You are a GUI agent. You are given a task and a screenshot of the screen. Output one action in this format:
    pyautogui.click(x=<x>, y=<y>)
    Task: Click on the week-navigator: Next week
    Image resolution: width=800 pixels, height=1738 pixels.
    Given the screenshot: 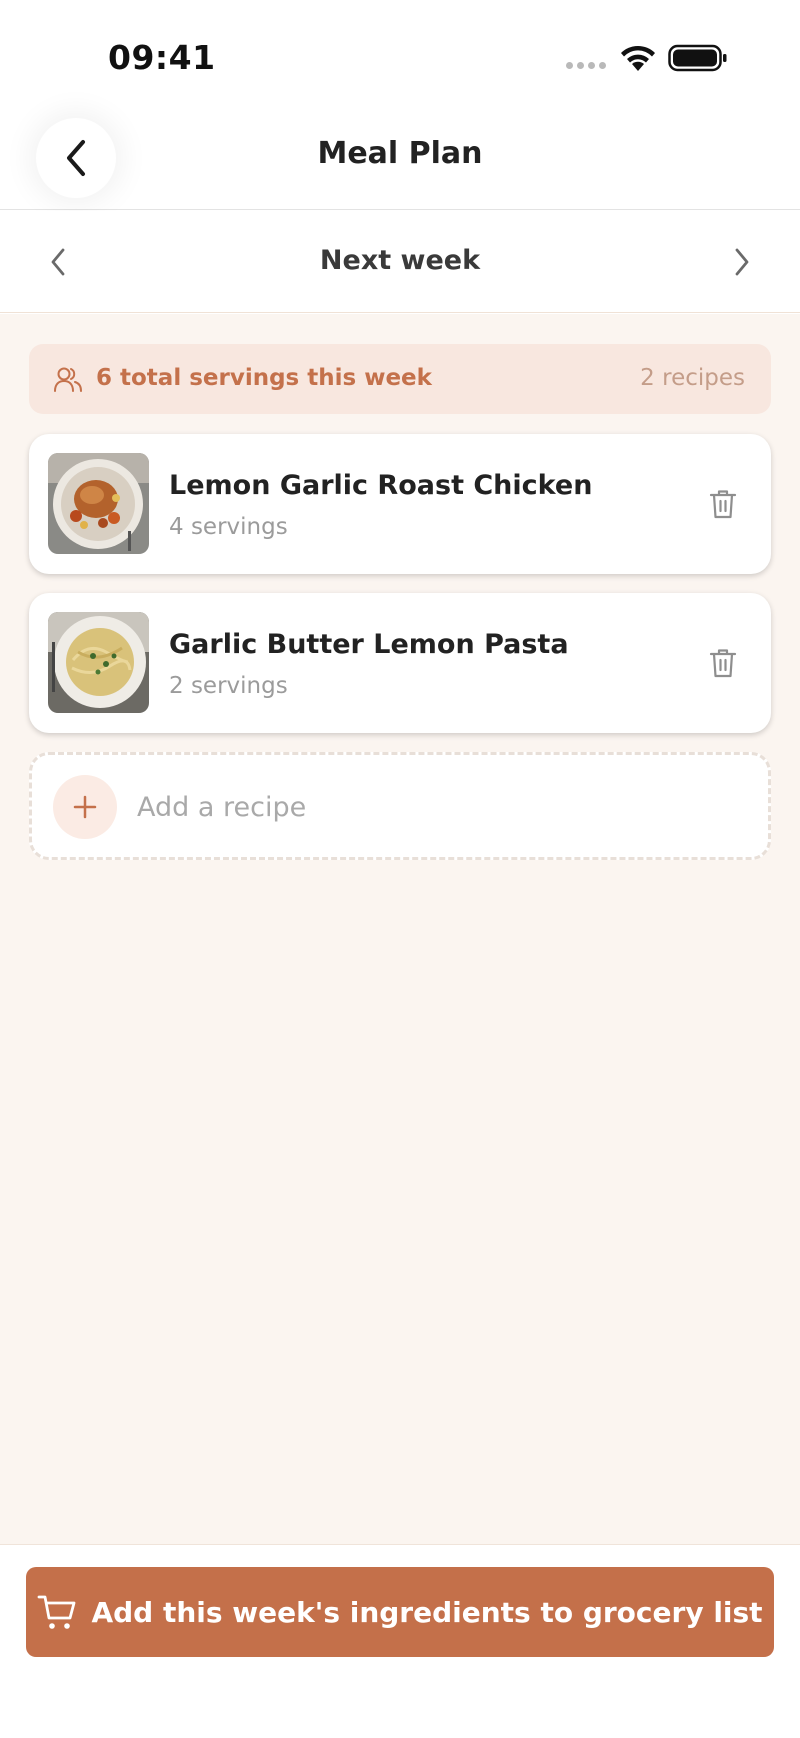 What is the action you would take?
    pyautogui.click(x=400, y=262)
    